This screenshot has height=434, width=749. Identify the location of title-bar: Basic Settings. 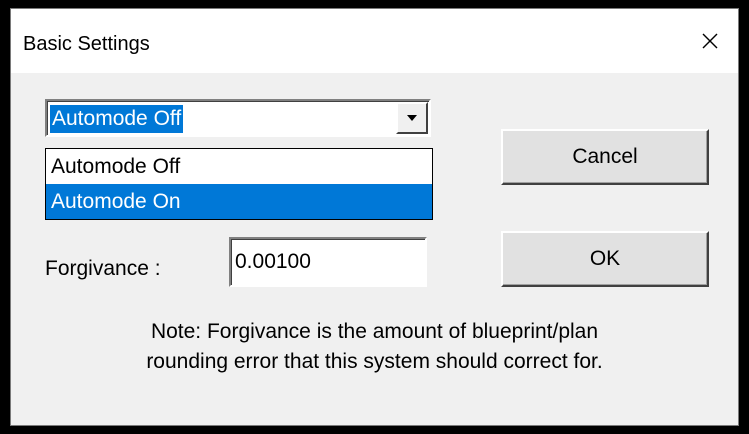
(374, 41).